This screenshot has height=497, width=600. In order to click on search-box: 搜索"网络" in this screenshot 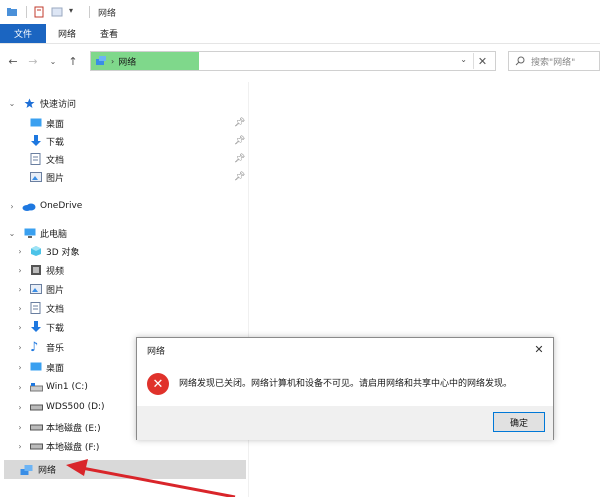, I will do `click(554, 61)`.